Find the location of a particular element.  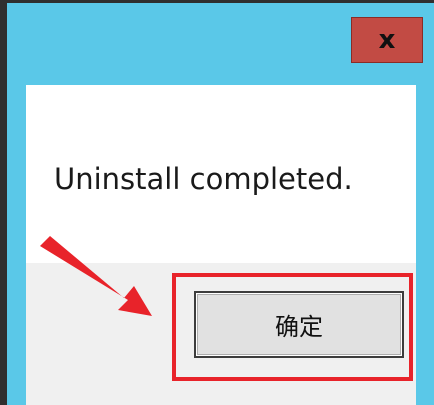

status-message: Uninstall completed. is located at coordinates (203, 179).